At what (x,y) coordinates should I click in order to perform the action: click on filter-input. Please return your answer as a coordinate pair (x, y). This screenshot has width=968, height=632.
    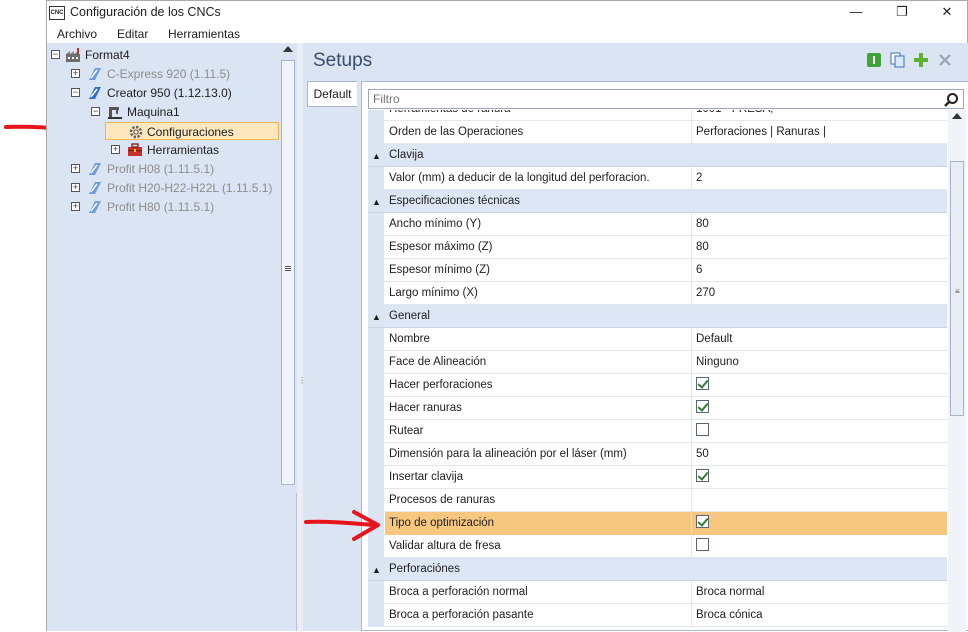
    Looking at the image, I should click on (654, 99).